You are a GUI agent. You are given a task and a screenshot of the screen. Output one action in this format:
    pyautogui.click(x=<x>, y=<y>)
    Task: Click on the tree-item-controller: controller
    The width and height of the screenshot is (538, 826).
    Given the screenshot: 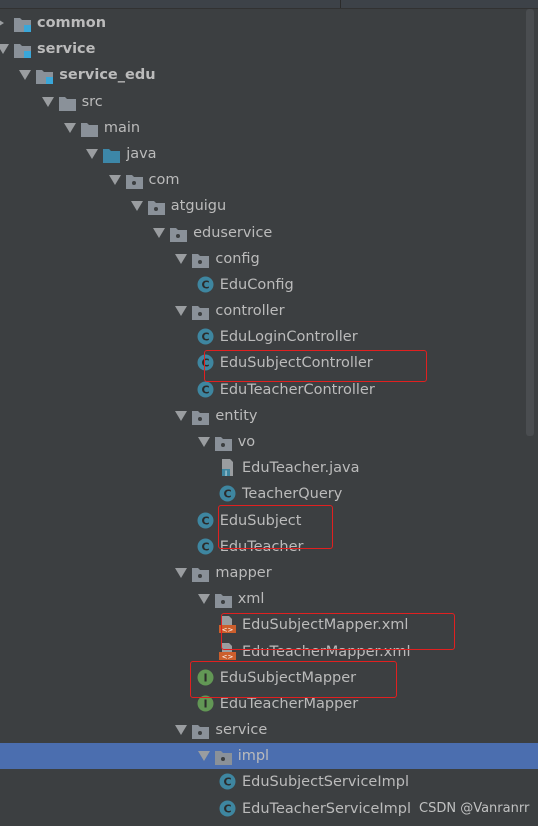 What is the action you would take?
    pyautogui.click(x=269, y=311)
    